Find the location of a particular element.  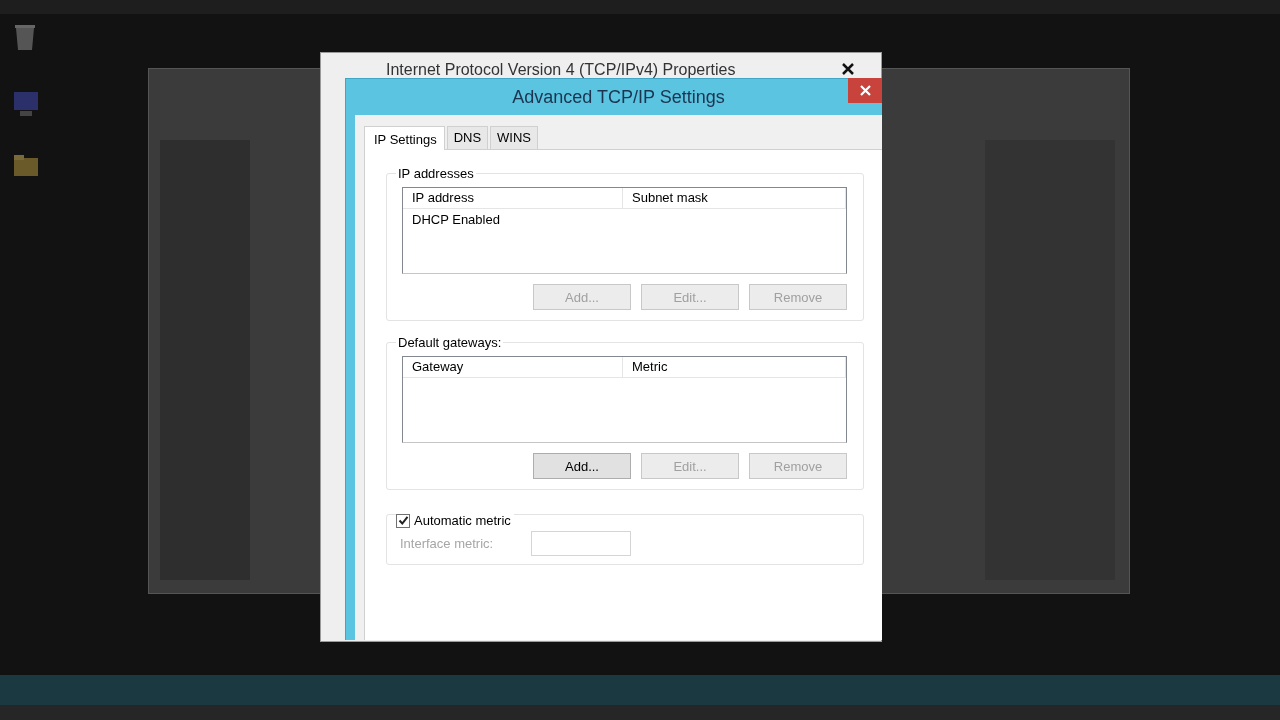

close-button is located at coordinates (865, 90).